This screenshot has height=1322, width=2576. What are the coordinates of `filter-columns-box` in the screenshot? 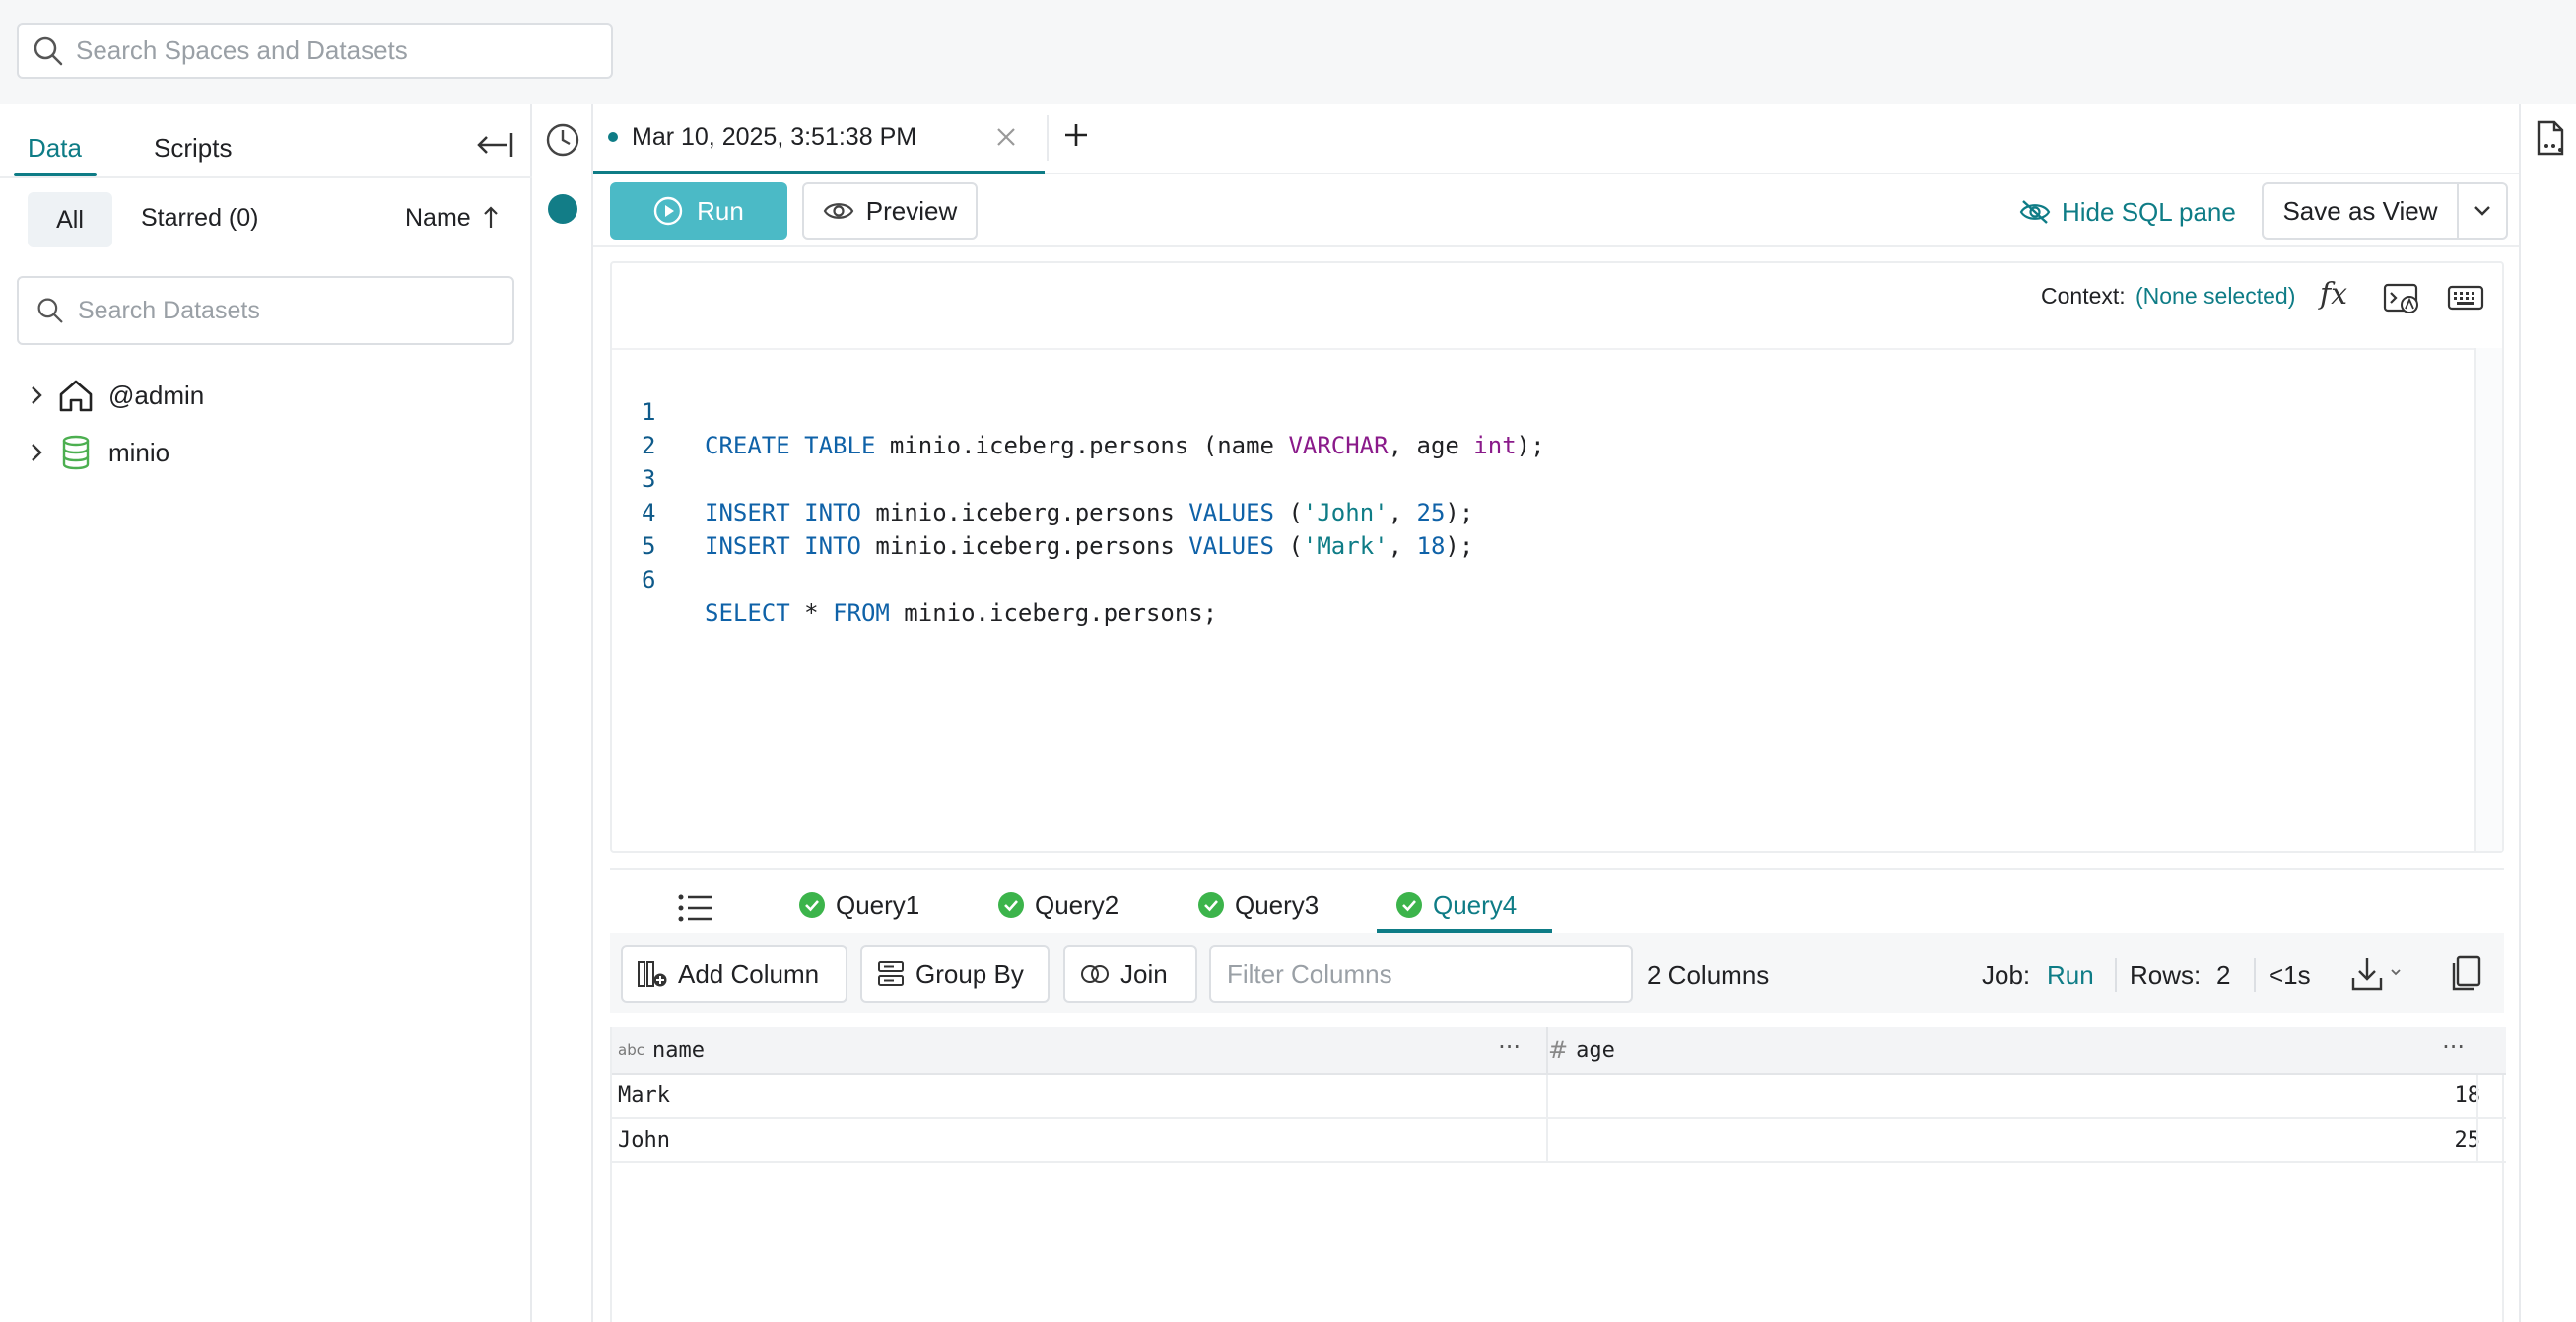 It's located at (1421, 974).